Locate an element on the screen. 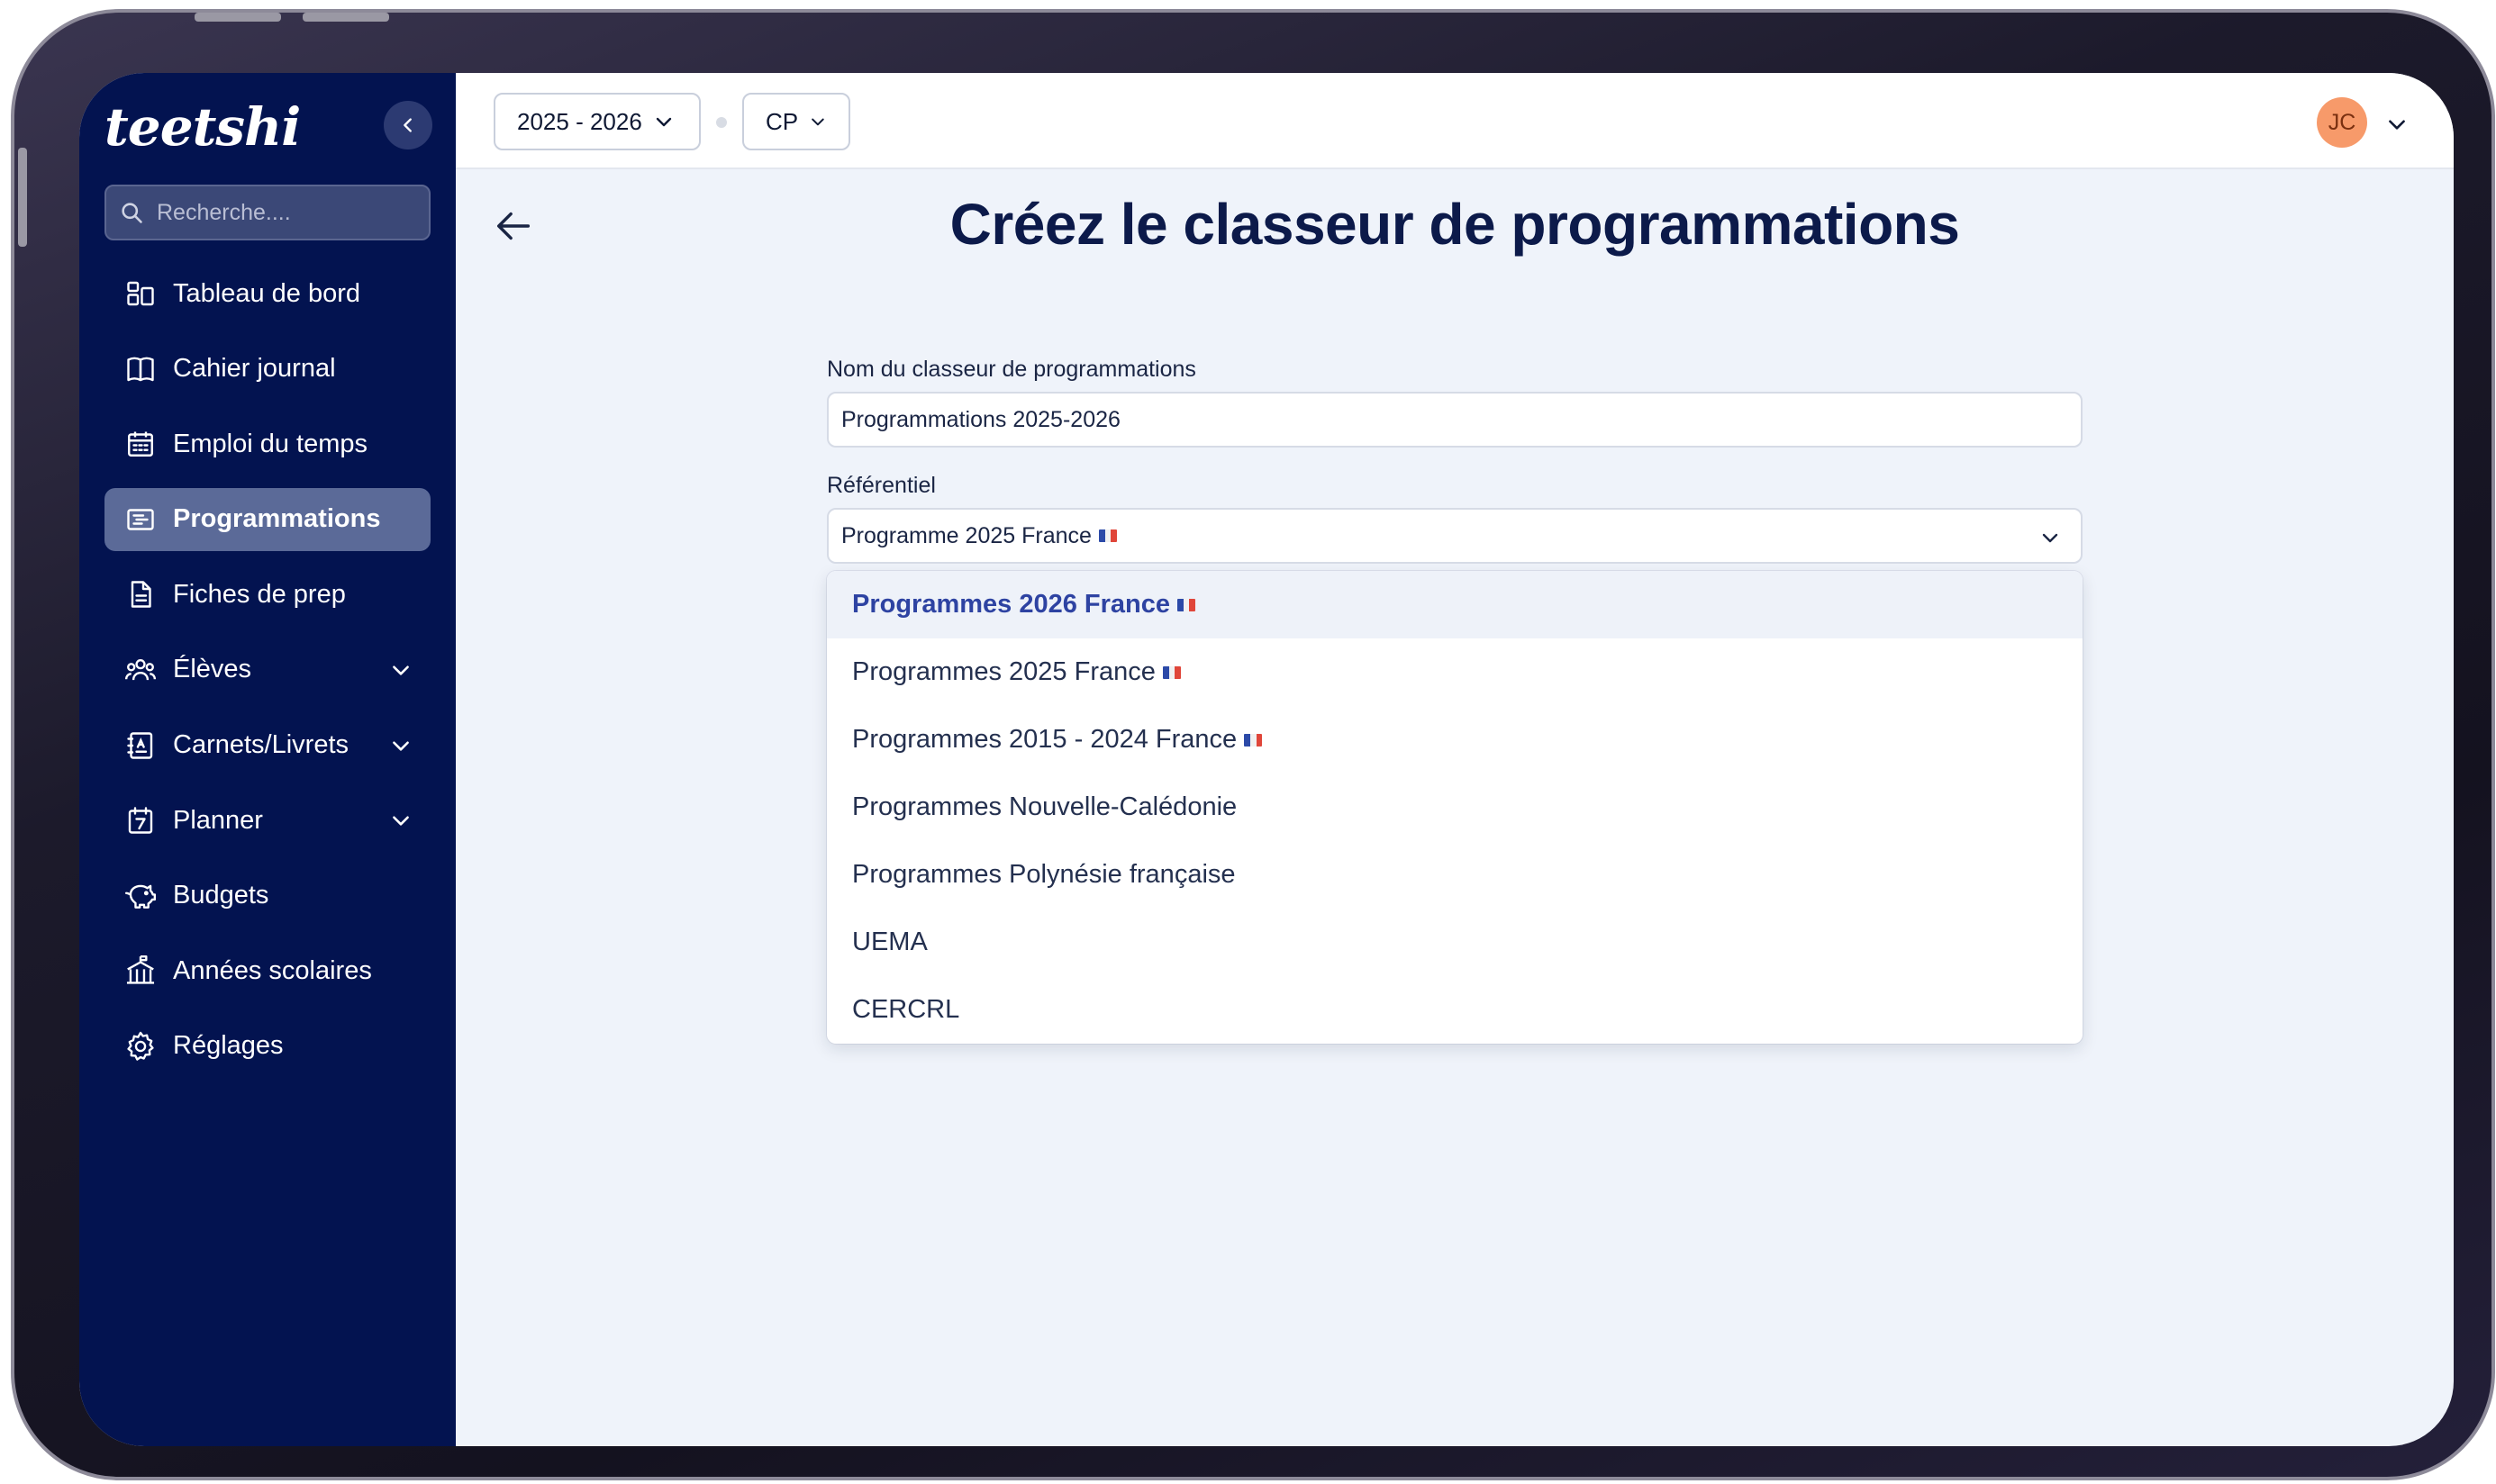  sidebar-item-budgets: Budgets is located at coordinates (267, 896).